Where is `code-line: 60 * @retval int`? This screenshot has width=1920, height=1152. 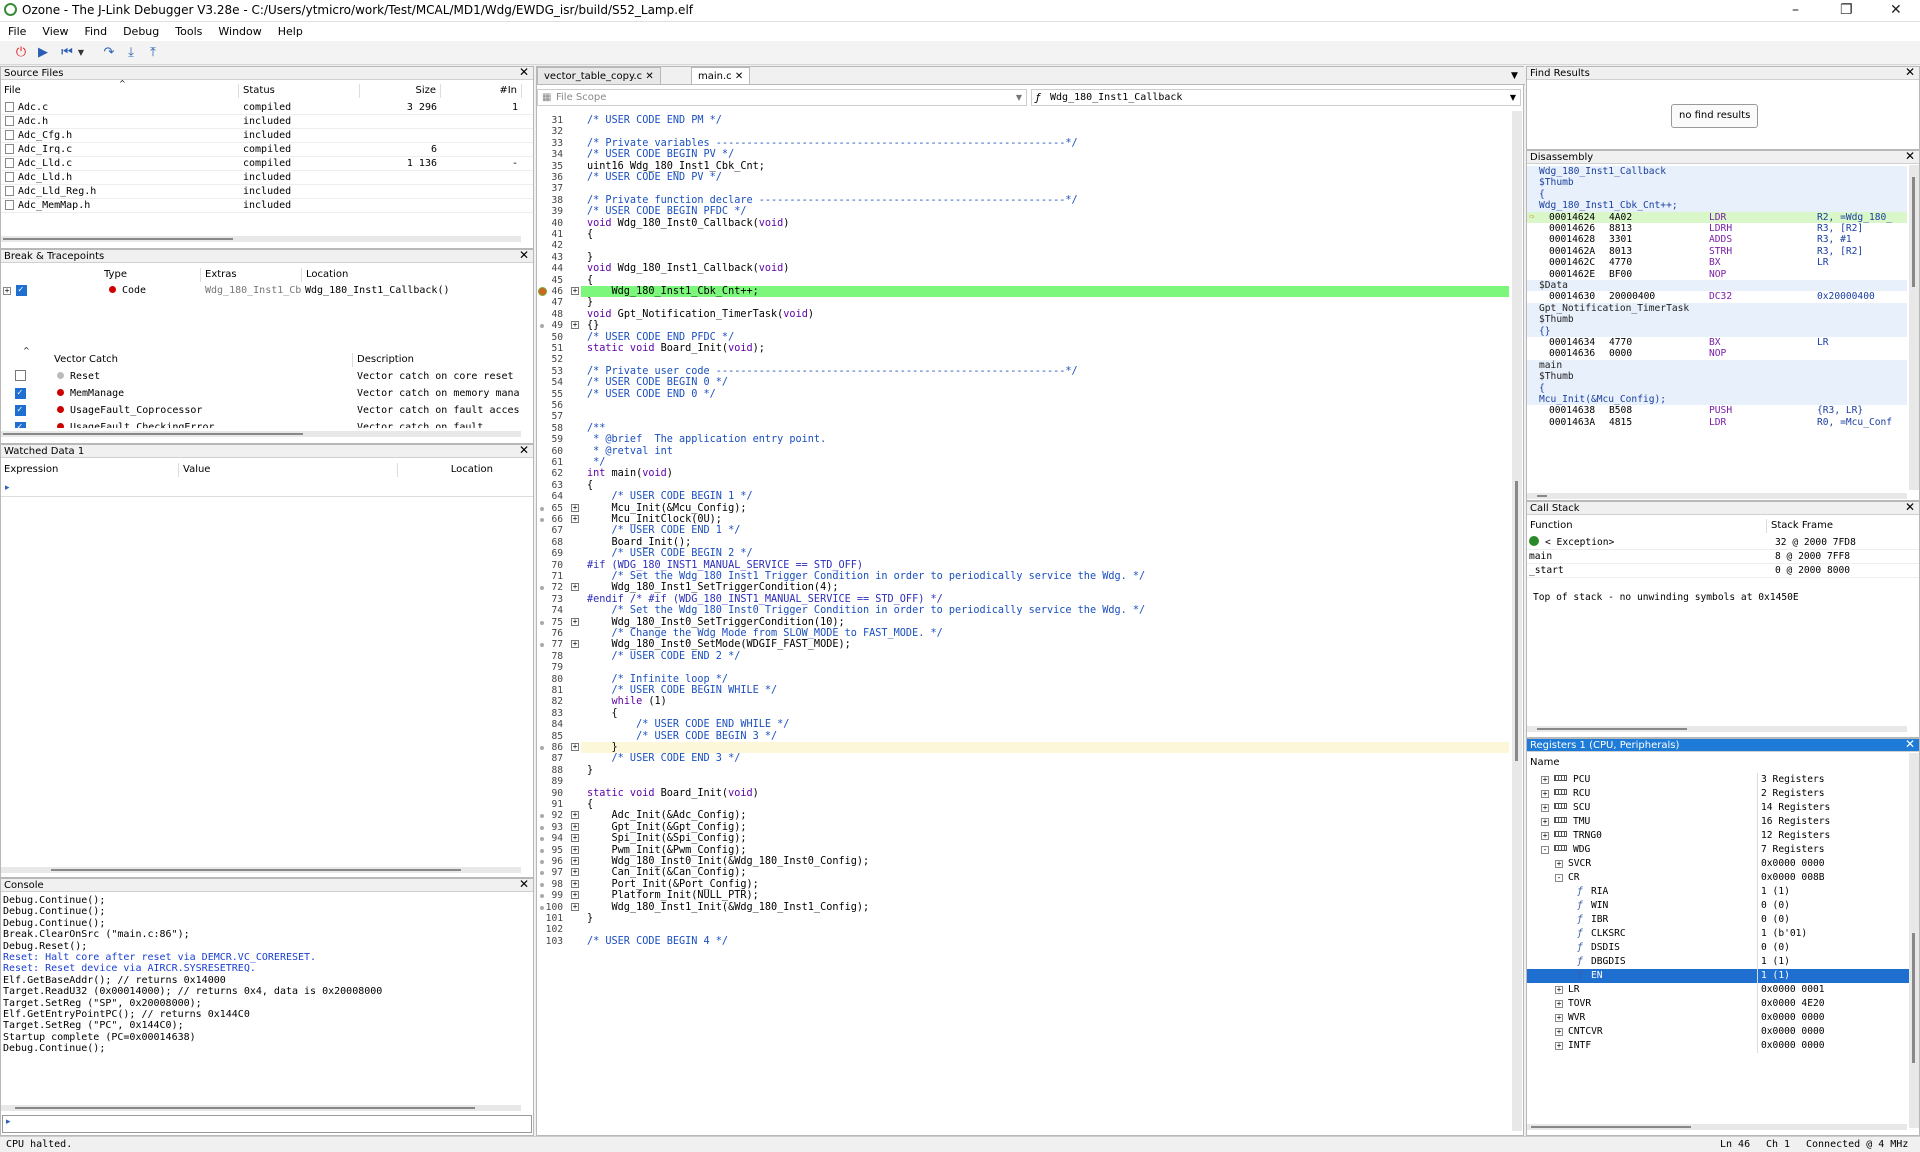
code-line: 60 * @retval int is located at coordinates (1023, 451).